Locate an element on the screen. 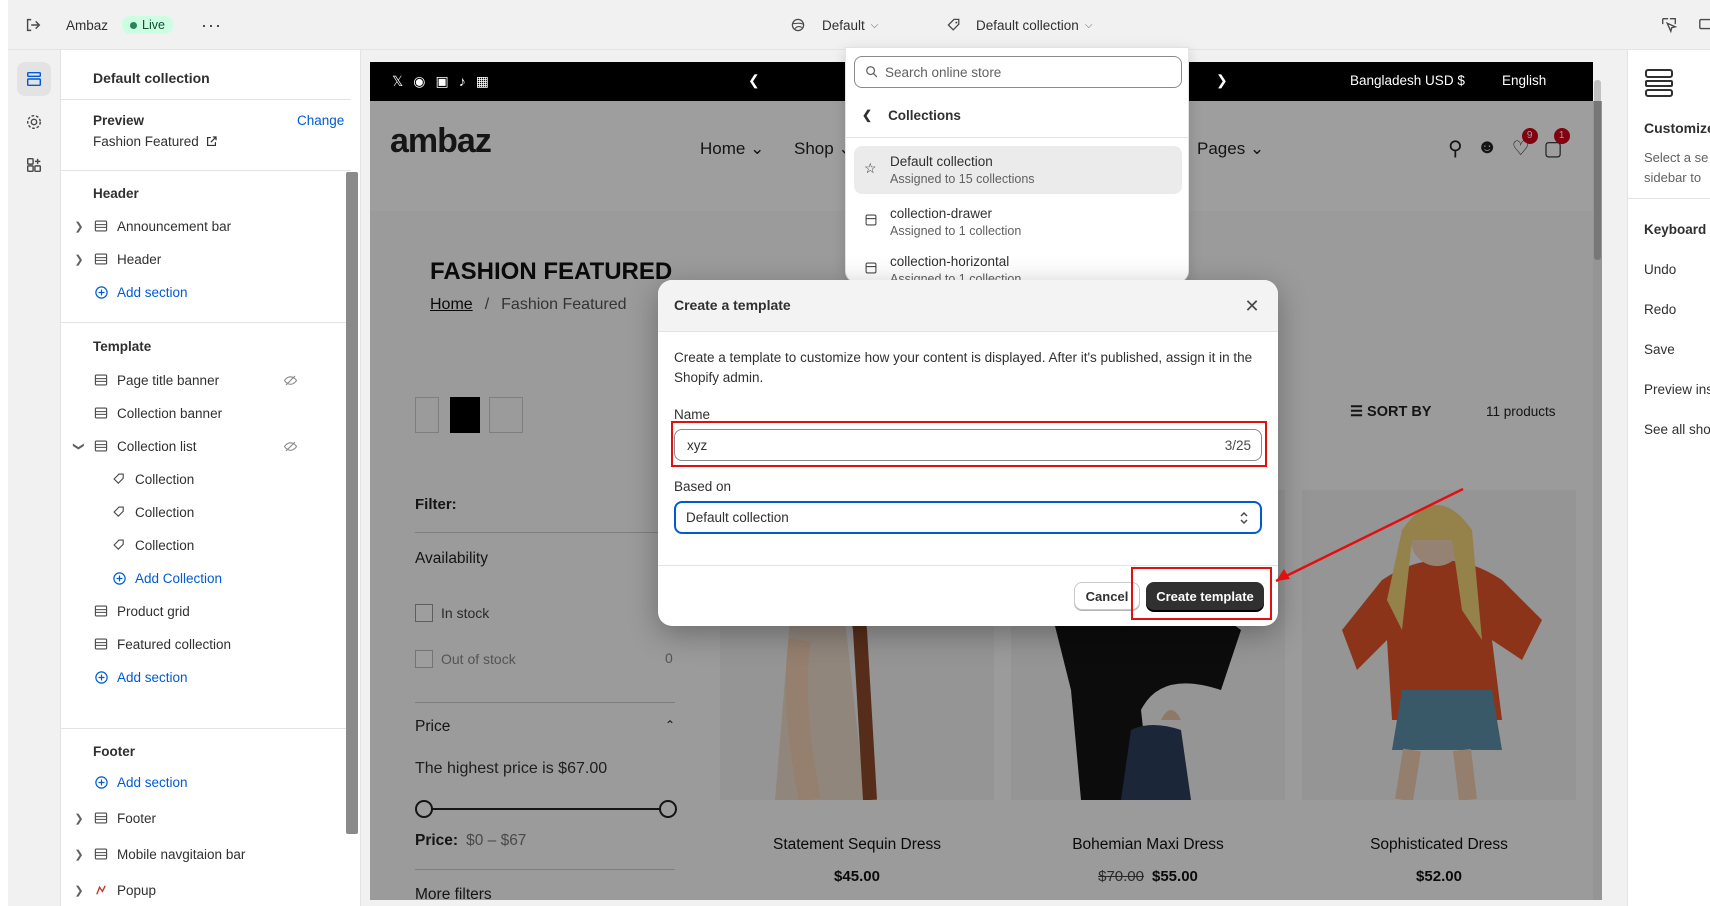  currency-selector: Bangladesh USD $ is located at coordinates (1407, 80).